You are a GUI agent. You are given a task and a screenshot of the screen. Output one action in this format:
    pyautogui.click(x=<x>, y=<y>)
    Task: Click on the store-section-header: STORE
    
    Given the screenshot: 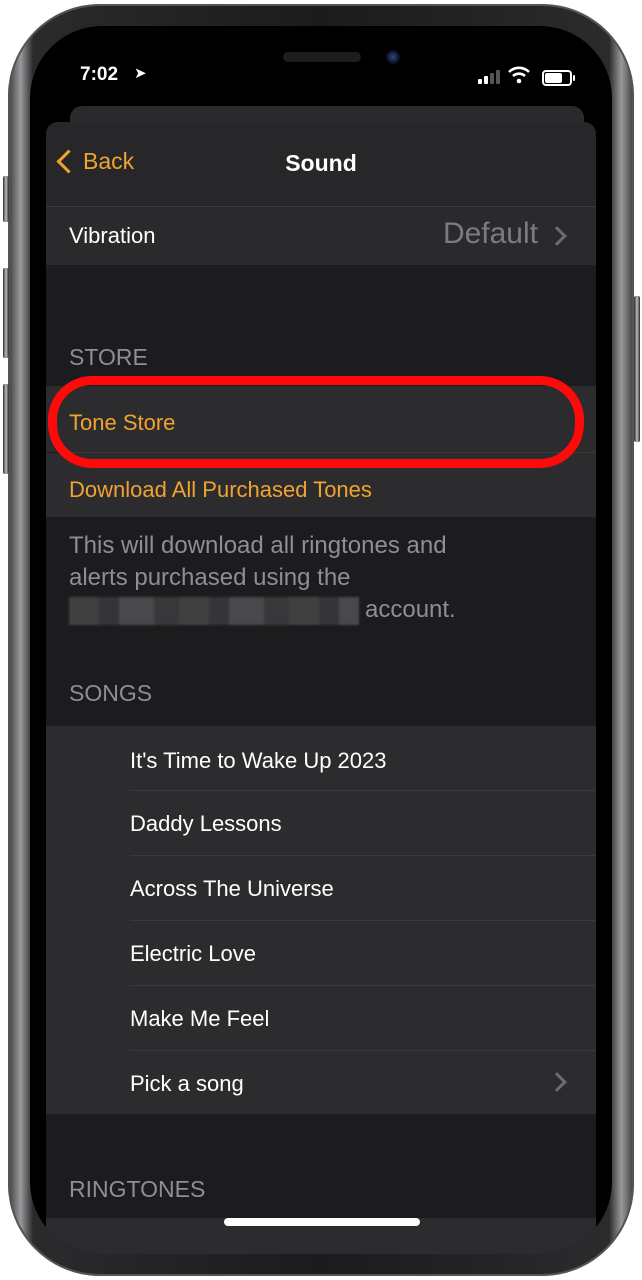 What is the action you would take?
    pyautogui.click(x=108, y=357)
    